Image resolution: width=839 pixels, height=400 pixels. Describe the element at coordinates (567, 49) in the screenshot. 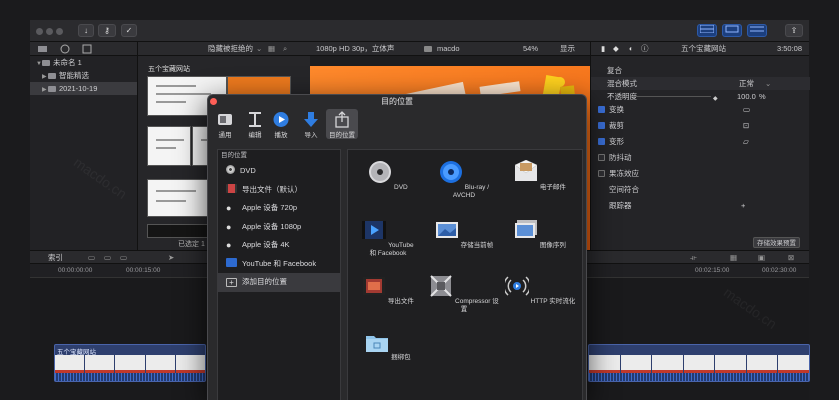

I see `display-dropdown: 显示` at that location.